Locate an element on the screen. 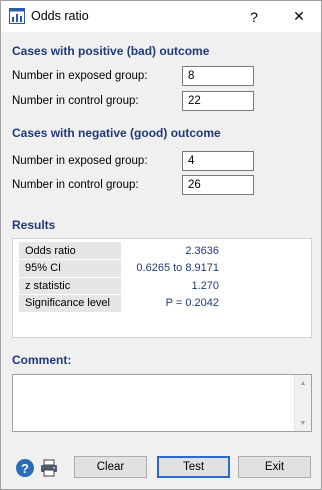 The width and height of the screenshot is (322, 490). window-title: Odds ratio is located at coordinates (60, 16).